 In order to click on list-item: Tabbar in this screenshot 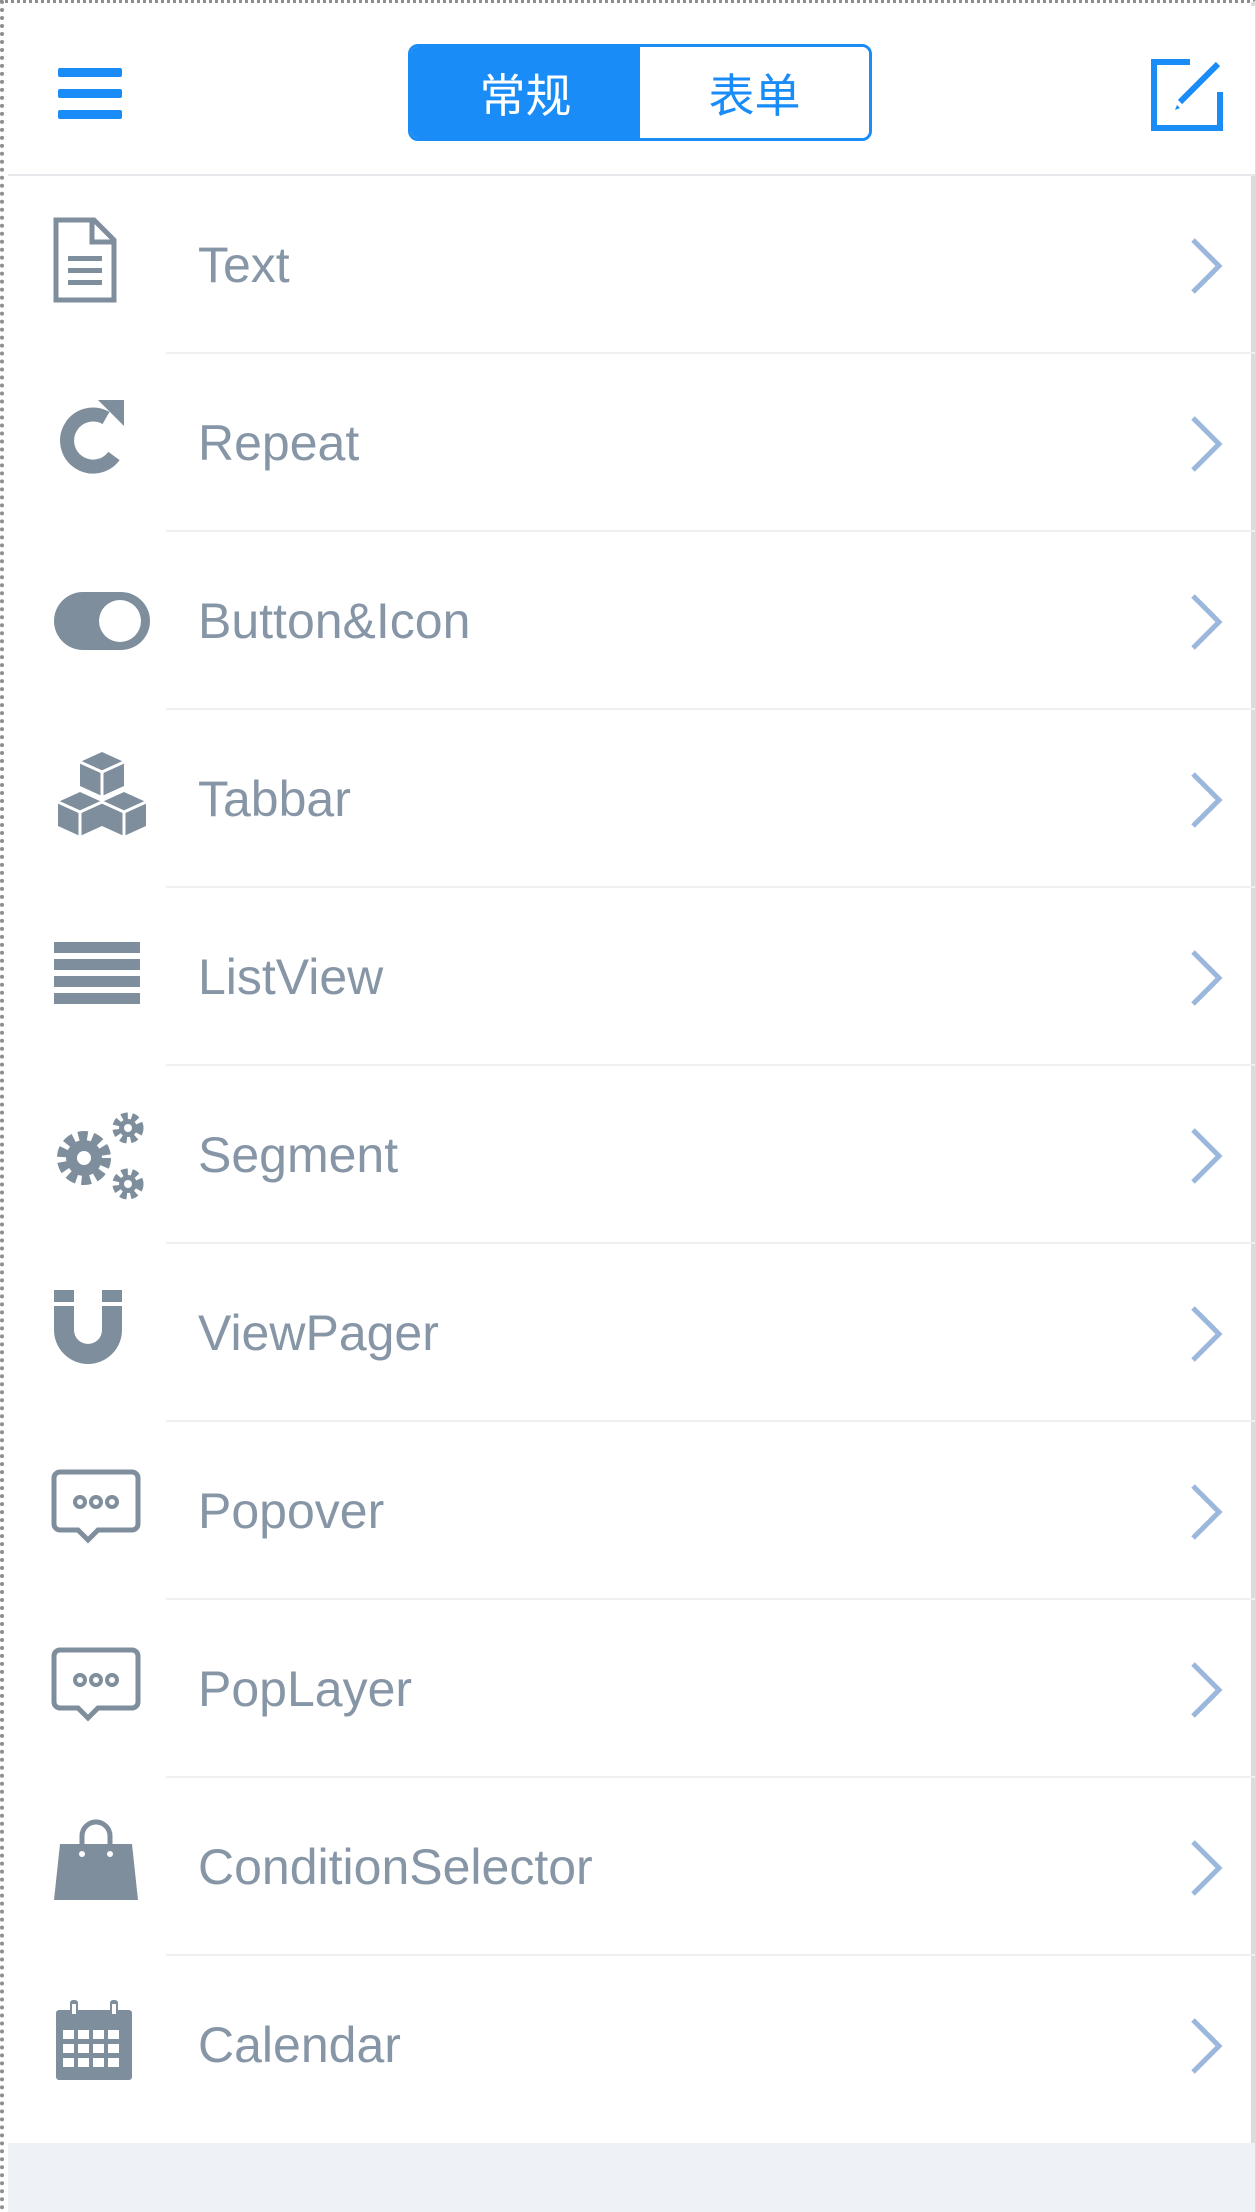, I will do `click(631, 799)`.